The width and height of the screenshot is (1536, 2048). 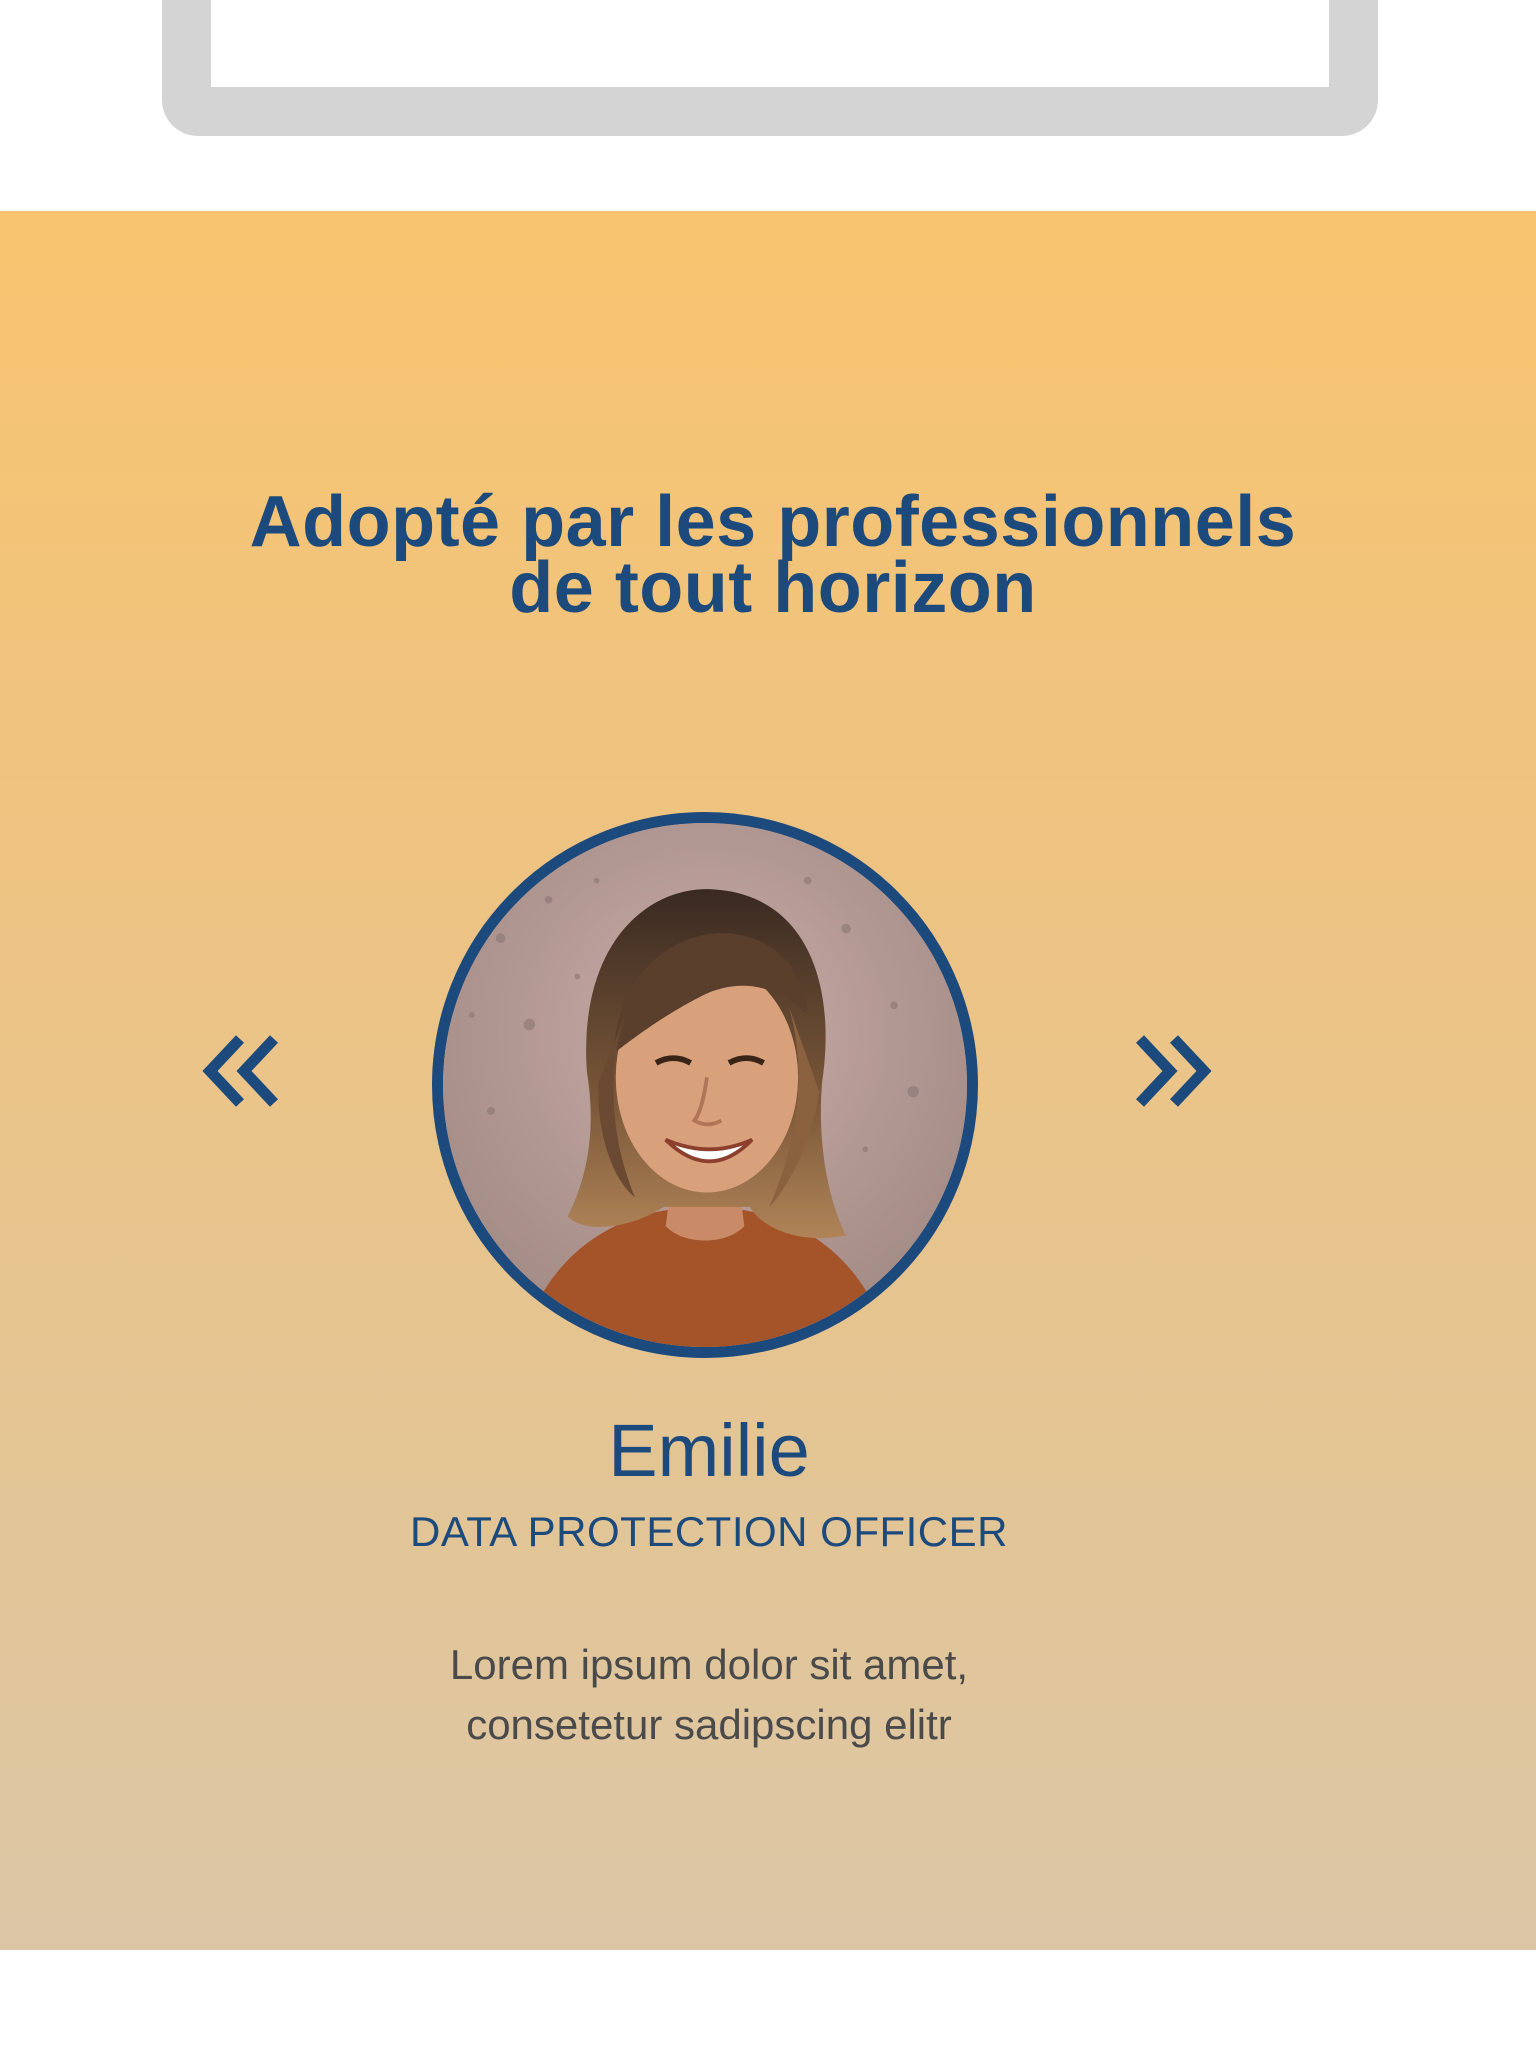 I want to click on carousel-next-button, so click(x=1172, y=1071).